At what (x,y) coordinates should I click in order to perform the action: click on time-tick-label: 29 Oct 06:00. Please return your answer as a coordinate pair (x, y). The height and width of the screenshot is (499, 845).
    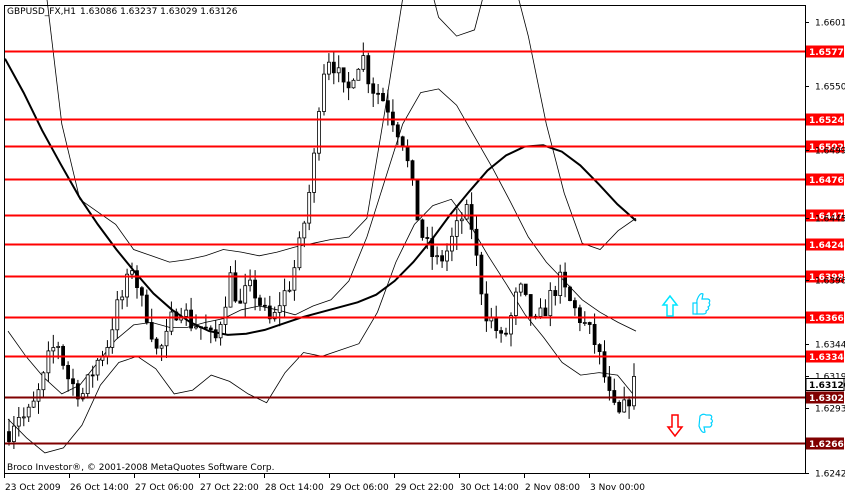
    Looking at the image, I should click on (359, 488).